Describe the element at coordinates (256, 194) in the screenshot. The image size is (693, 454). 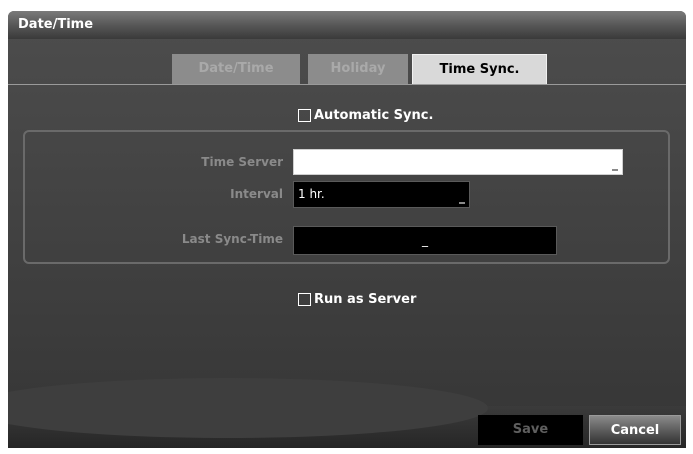
I see `interval-label: Interval` at that location.